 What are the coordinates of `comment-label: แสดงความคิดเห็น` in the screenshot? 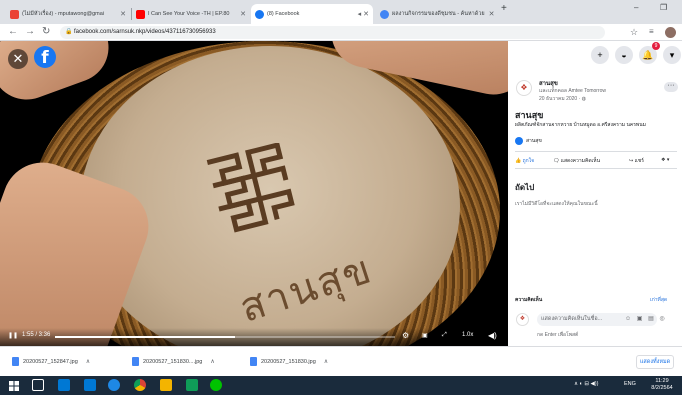 It's located at (580, 161).